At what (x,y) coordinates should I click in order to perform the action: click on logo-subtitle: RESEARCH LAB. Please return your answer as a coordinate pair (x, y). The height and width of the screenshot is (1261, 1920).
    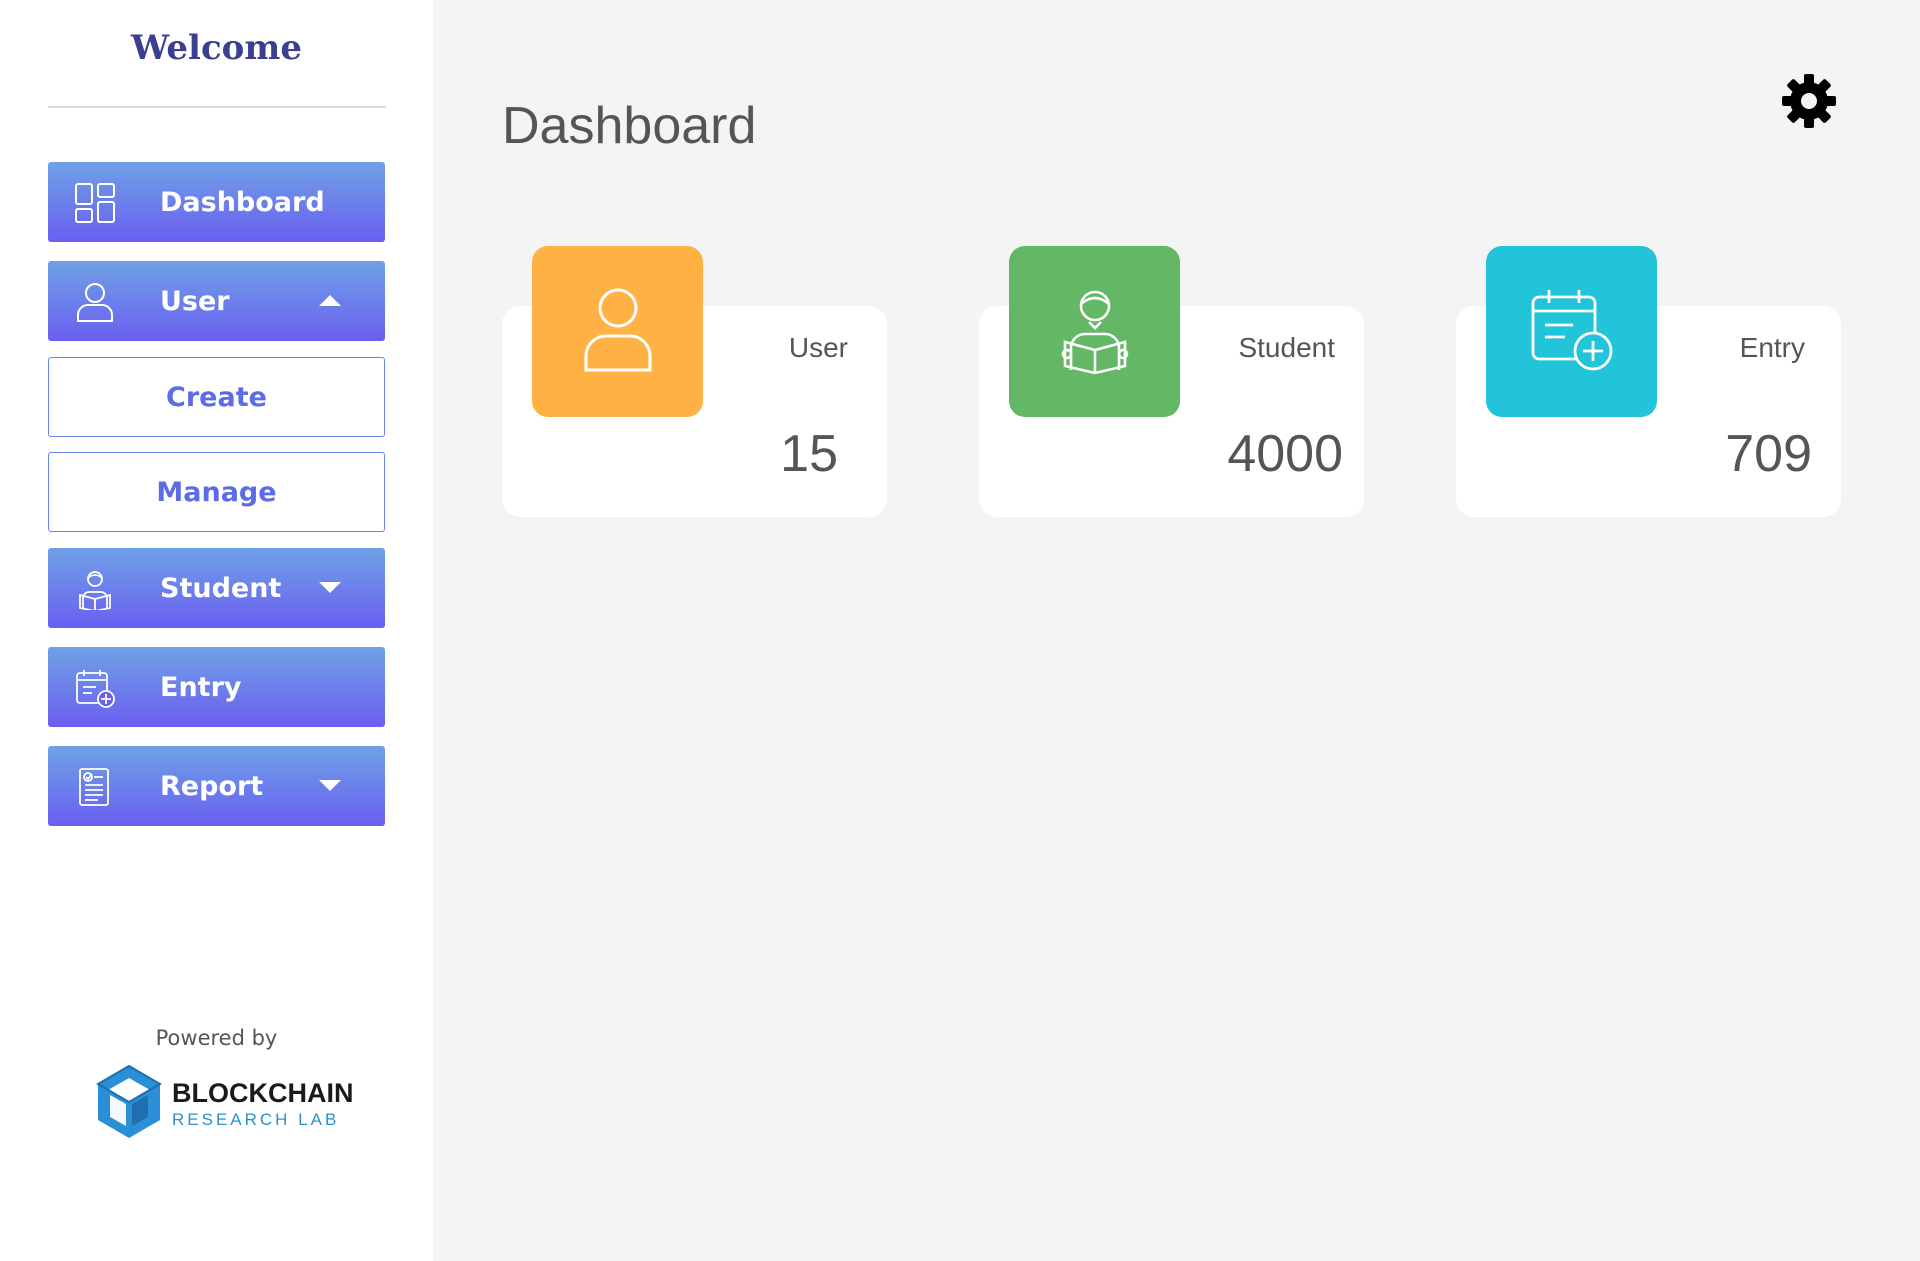
    Looking at the image, I should click on (256, 1119).